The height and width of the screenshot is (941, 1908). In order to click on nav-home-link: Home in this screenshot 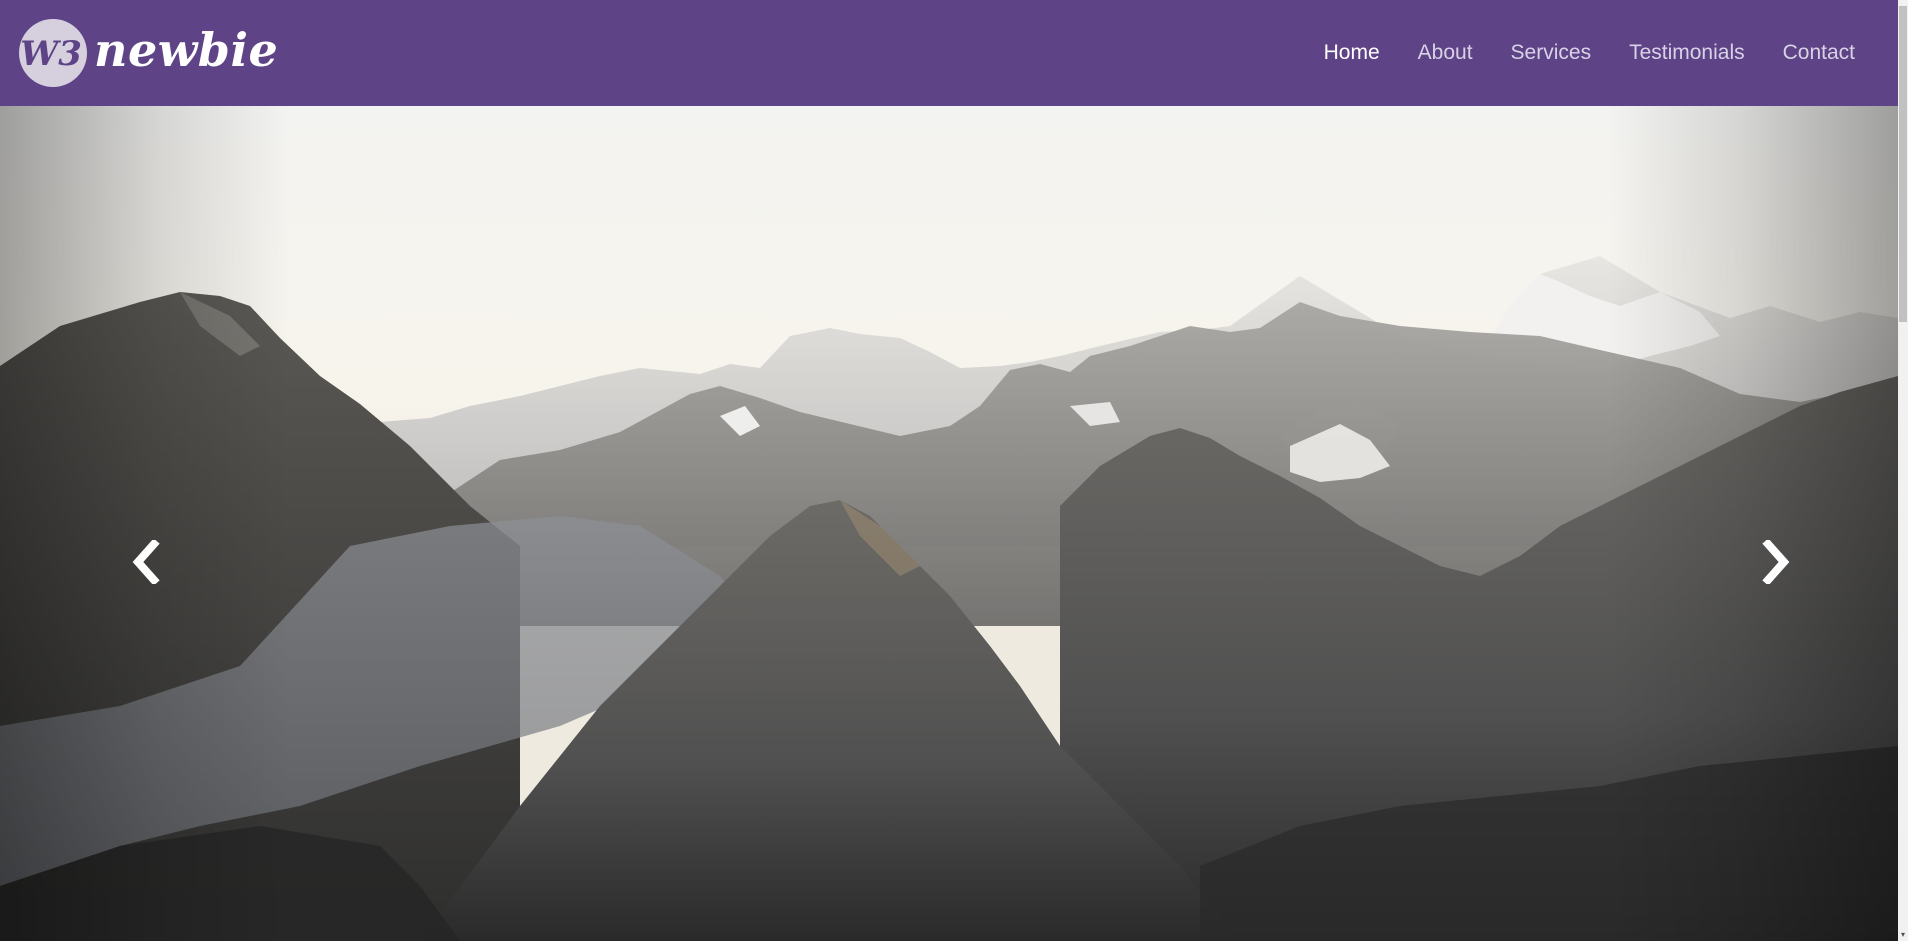, I will do `click(1352, 53)`.